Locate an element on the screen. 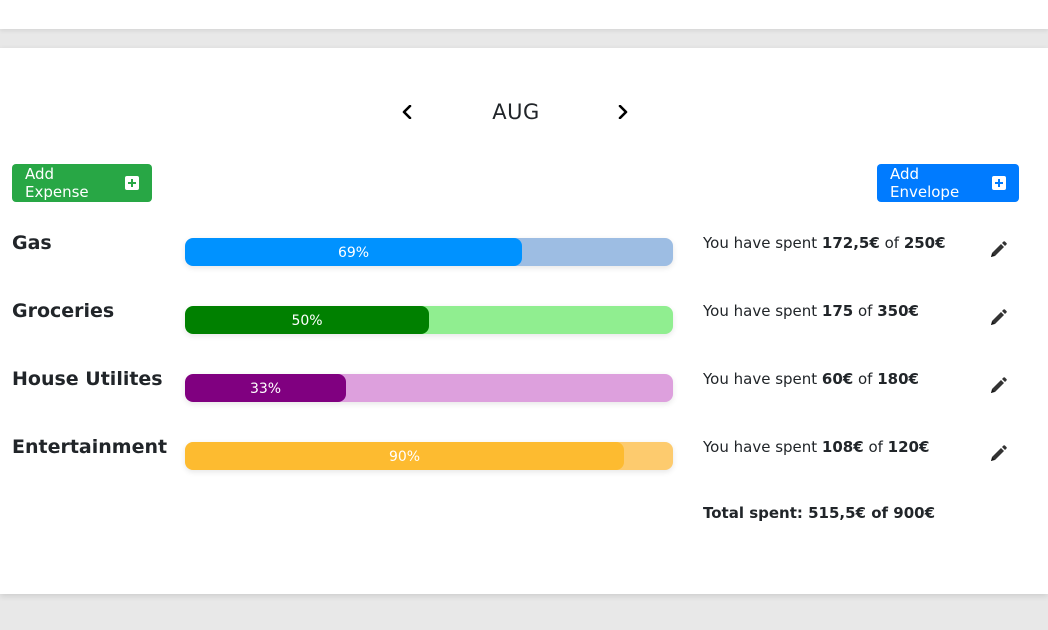 The height and width of the screenshot is (630, 1048). envelope-progress-label: 50% is located at coordinates (307, 321).